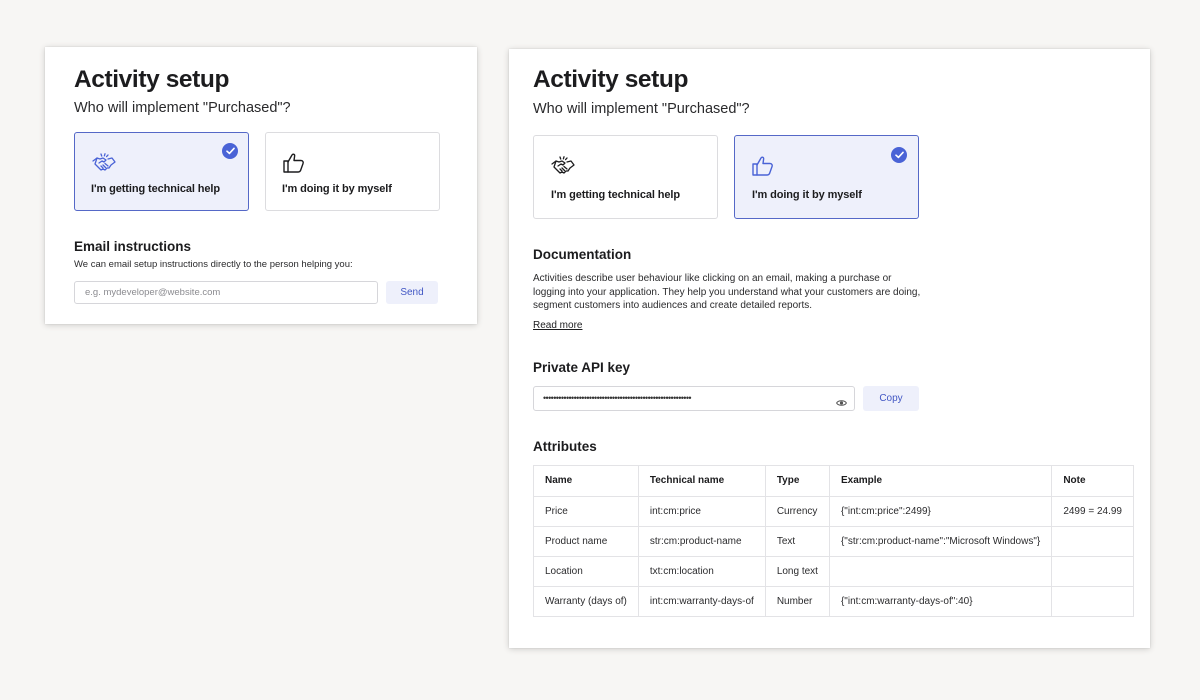 The image size is (1200, 700). What do you see at coordinates (565, 446) in the screenshot?
I see `attributes-title: Attributes` at bounding box center [565, 446].